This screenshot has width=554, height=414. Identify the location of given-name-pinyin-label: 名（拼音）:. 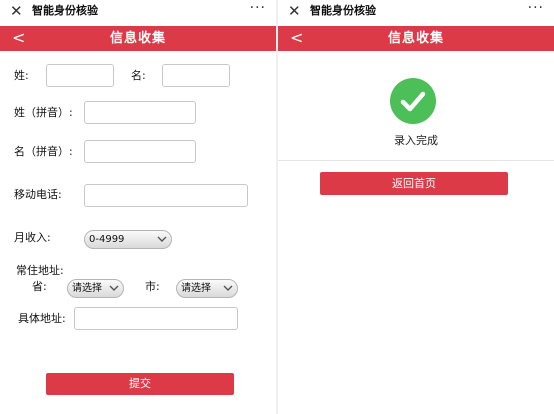
(43, 151).